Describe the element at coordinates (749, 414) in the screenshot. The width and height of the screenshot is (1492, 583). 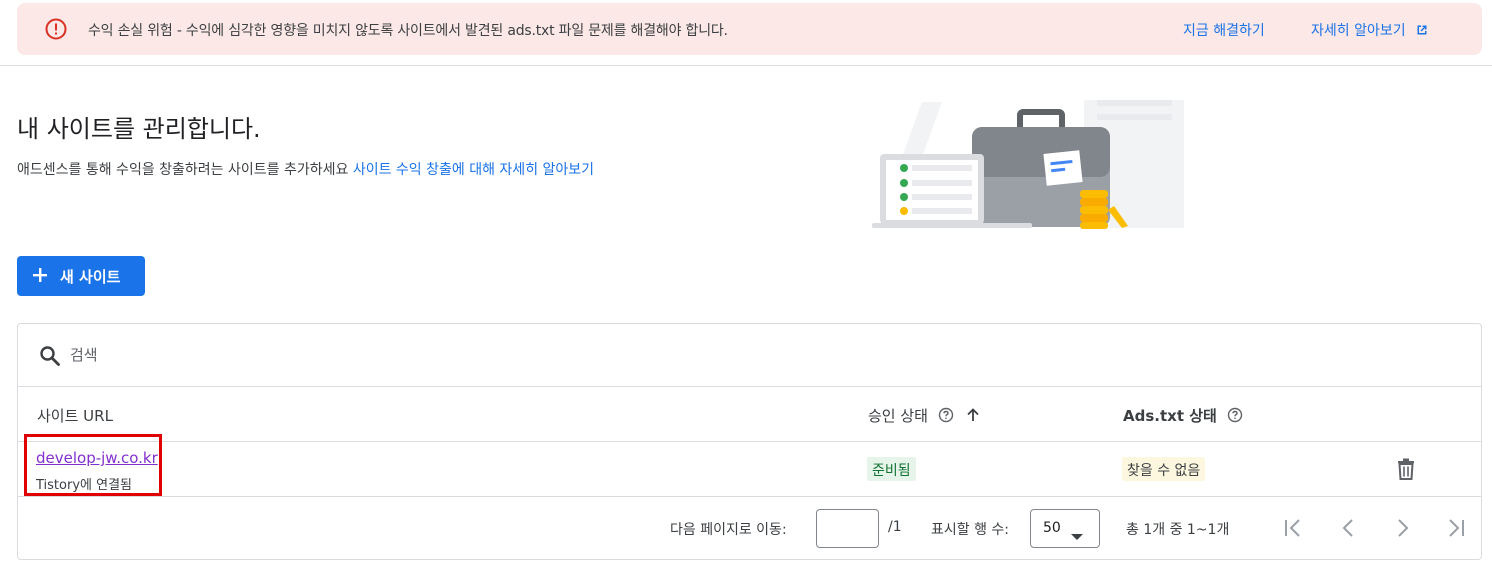
I see `table-header-row: 사이트 URL 승인 상태 Ads.txt 상태` at that location.